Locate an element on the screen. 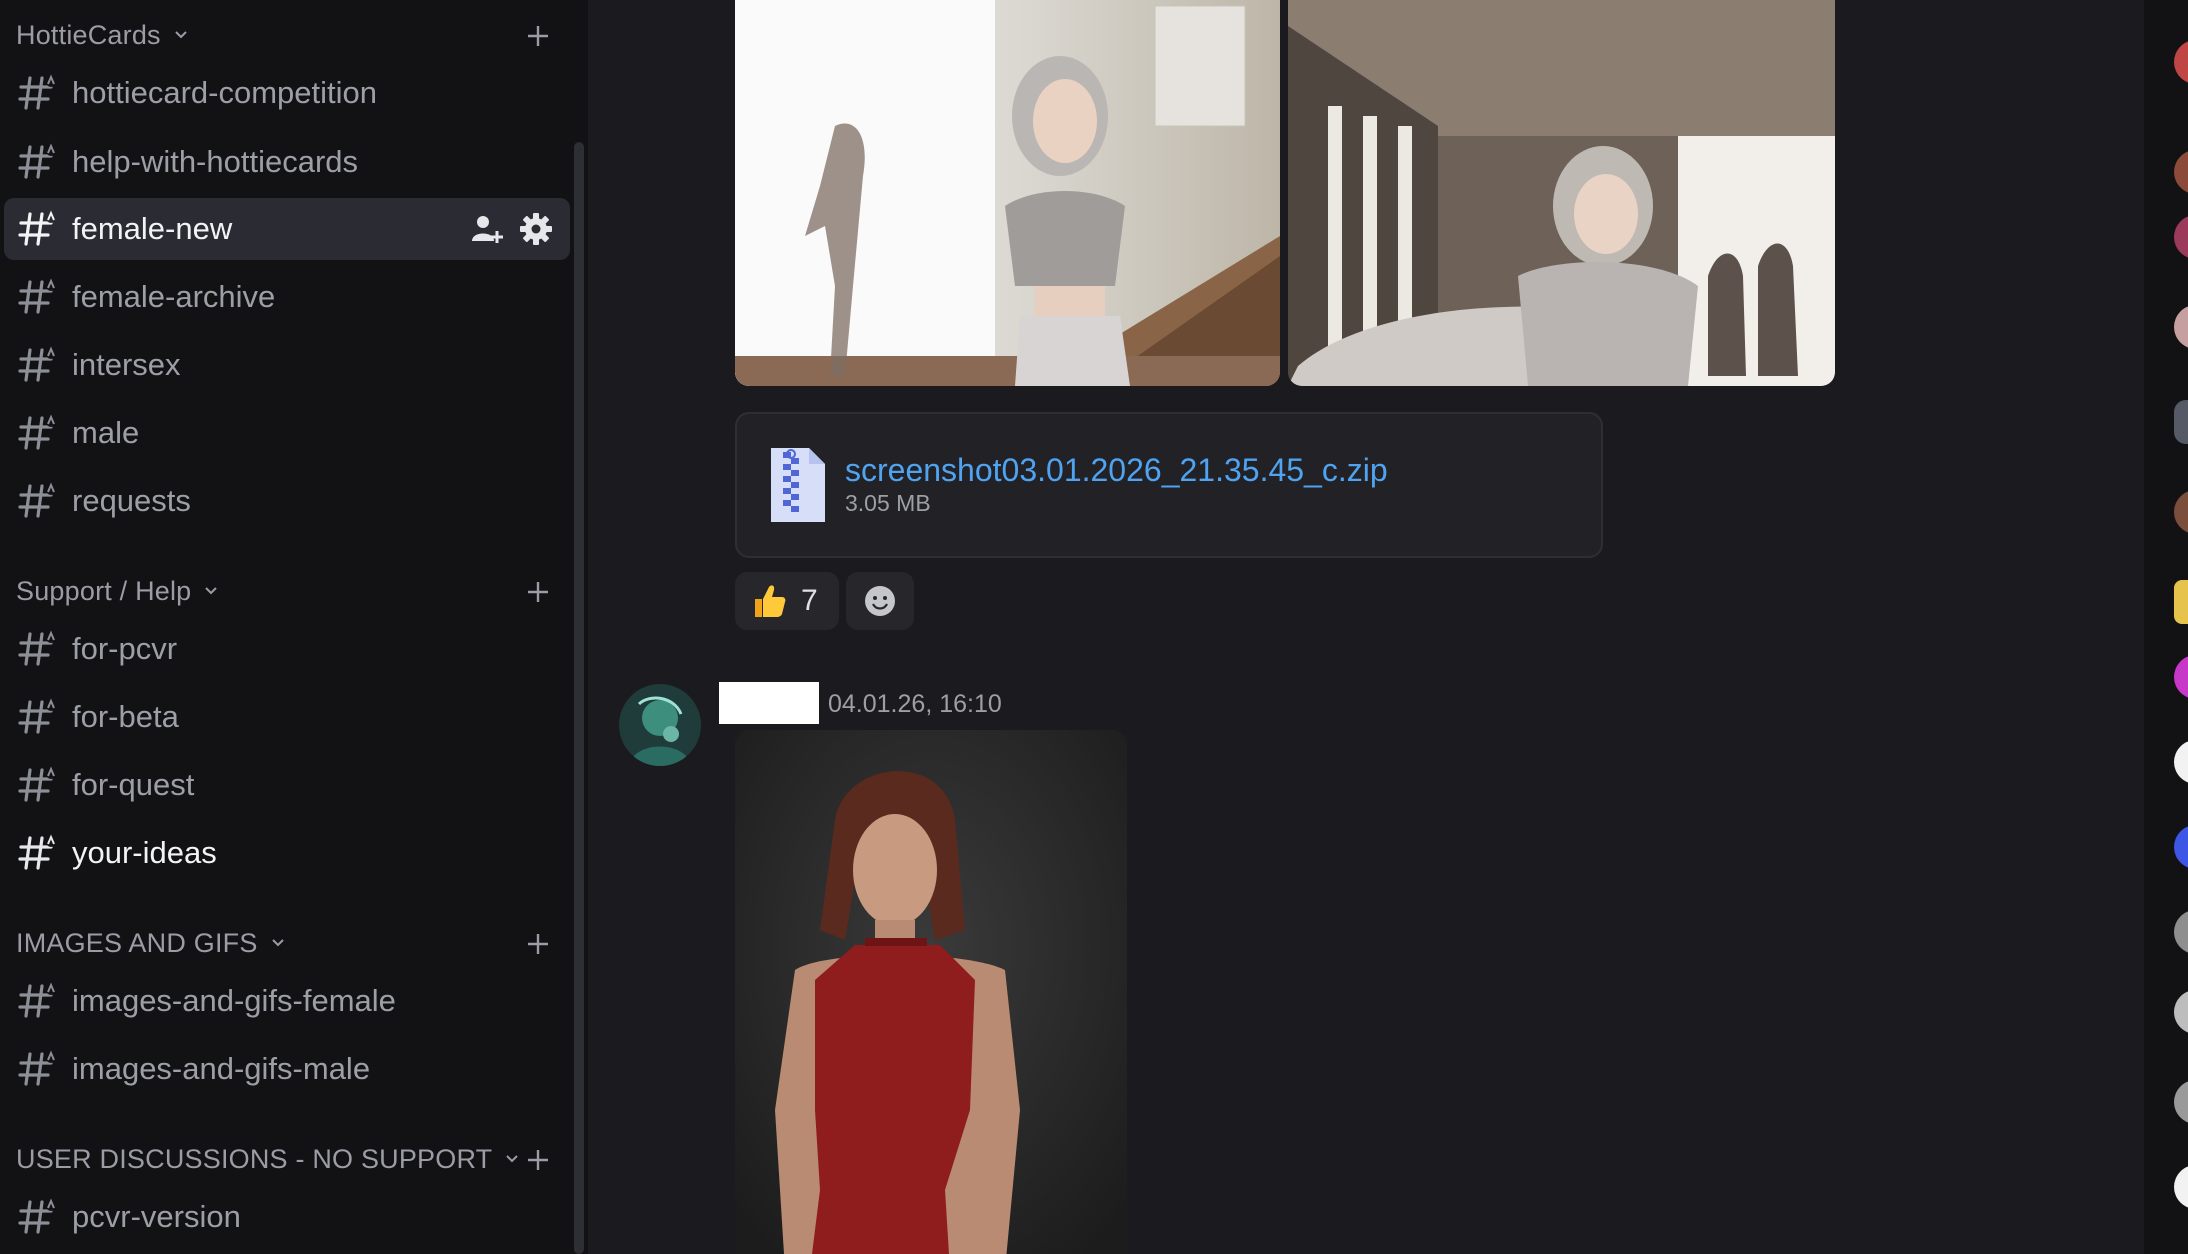 The width and height of the screenshot is (2188, 1254). channel-label: male is located at coordinates (106, 432).